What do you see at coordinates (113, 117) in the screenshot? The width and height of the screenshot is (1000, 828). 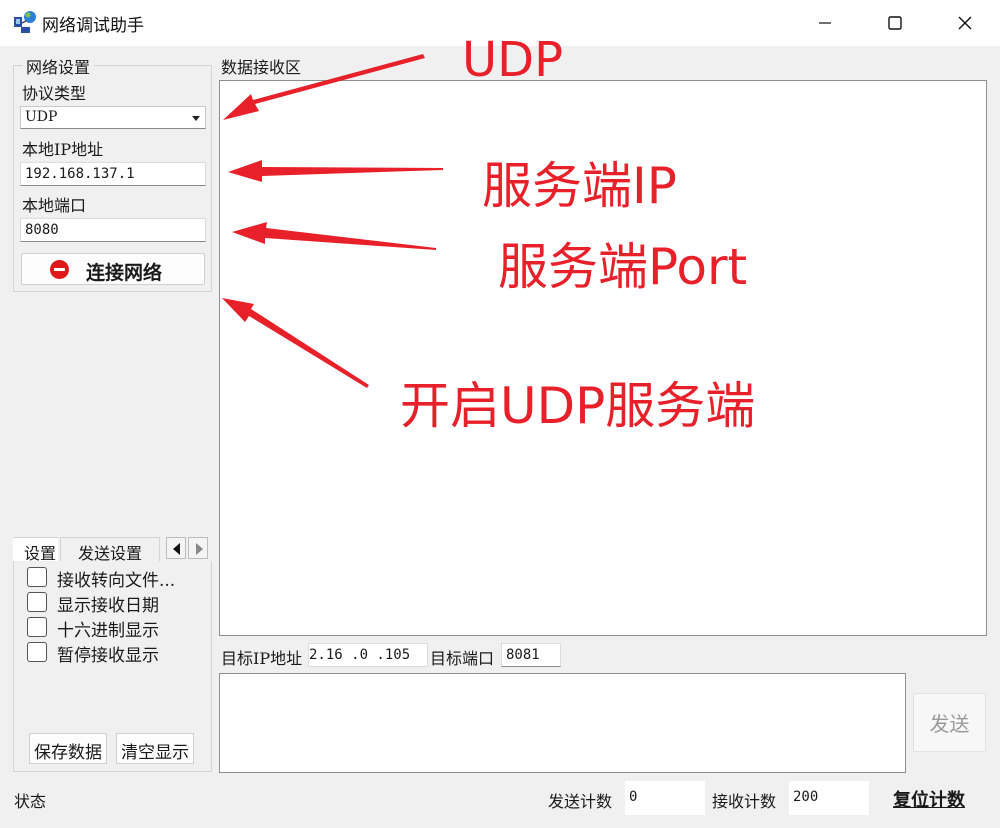 I see `protocol-select: UDP` at bounding box center [113, 117].